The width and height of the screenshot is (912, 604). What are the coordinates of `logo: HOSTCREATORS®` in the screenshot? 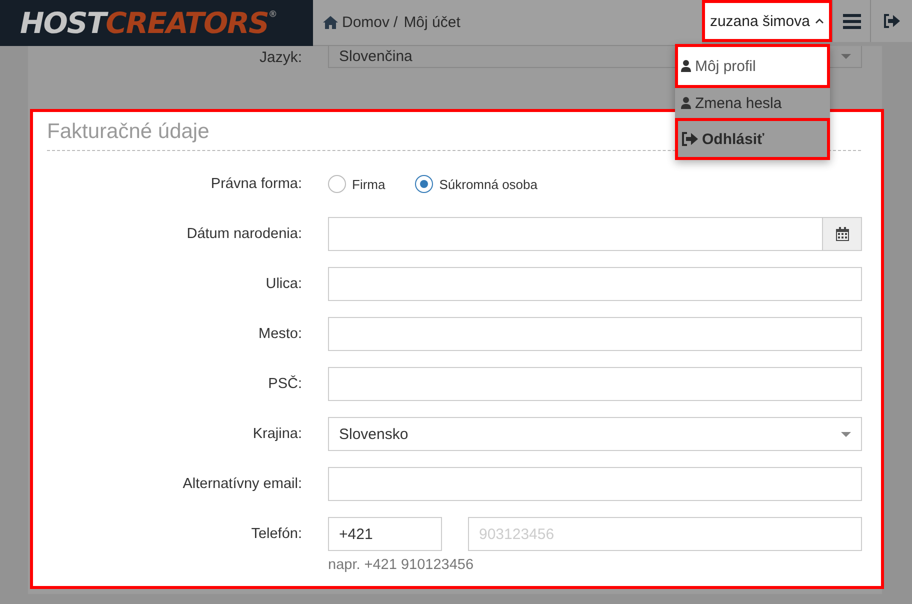 It's located at (156, 23).